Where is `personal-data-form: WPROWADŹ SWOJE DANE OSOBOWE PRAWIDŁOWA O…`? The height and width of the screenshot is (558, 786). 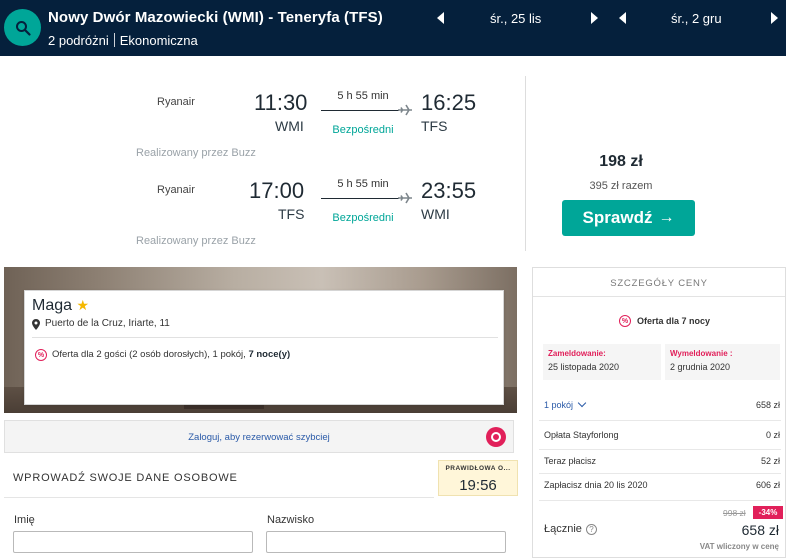
personal-data-form: WPROWADŹ SWOJE DANE OSOBOWE PRAWIDŁOWA O… is located at coordinates (261, 509).